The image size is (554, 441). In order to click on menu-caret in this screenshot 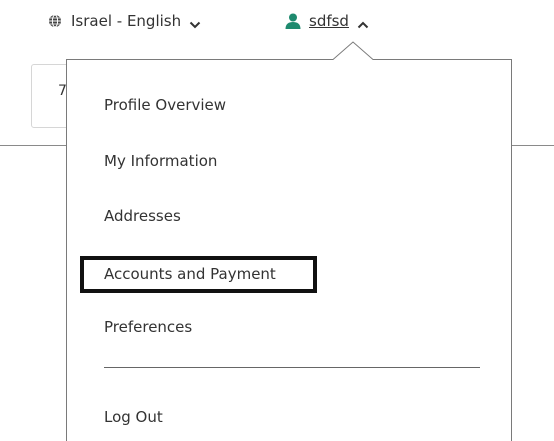, I will do `click(353, 50)`.